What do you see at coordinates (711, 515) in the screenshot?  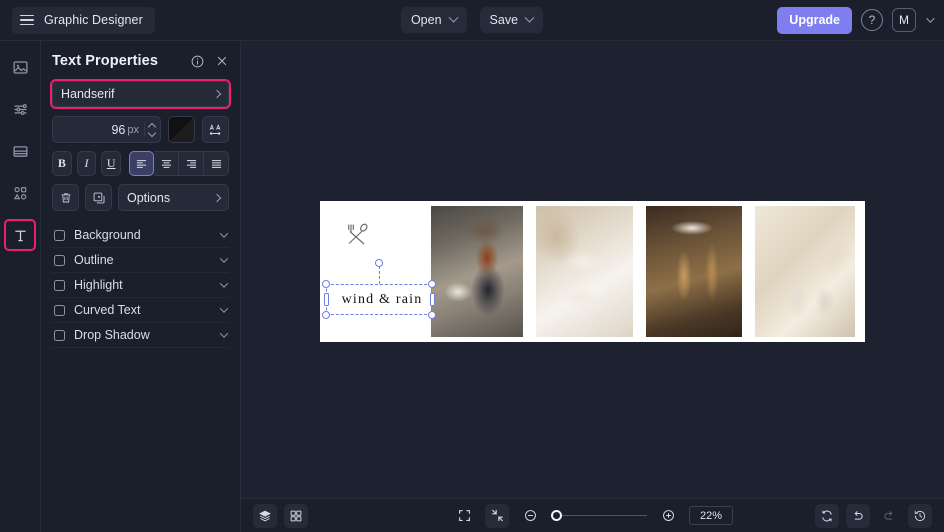 I see `zoom-level-value: 22%` at bounding box center [711, 515].